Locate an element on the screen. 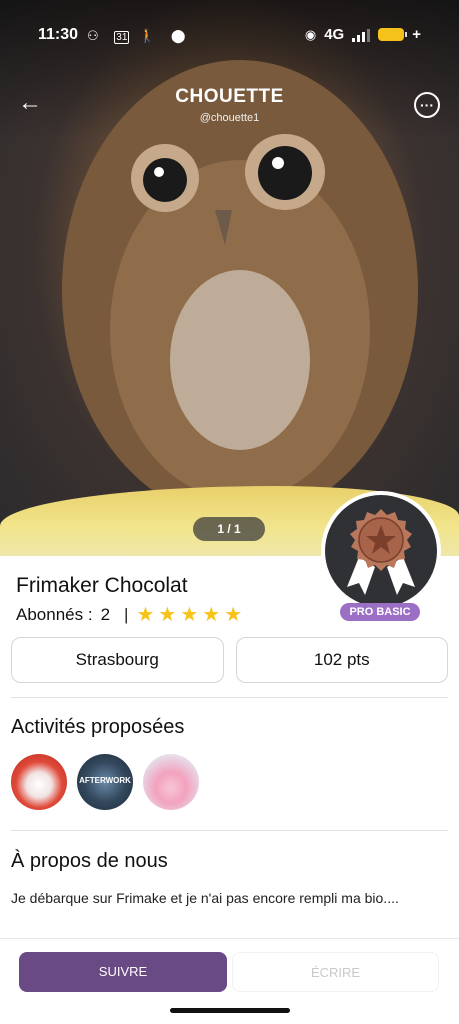 Image resolution: width=459 pixels, height=1024 pixels. status-left-icons: ⚇ 31 🚶 ⬤ is located at coordinates (139, 36).